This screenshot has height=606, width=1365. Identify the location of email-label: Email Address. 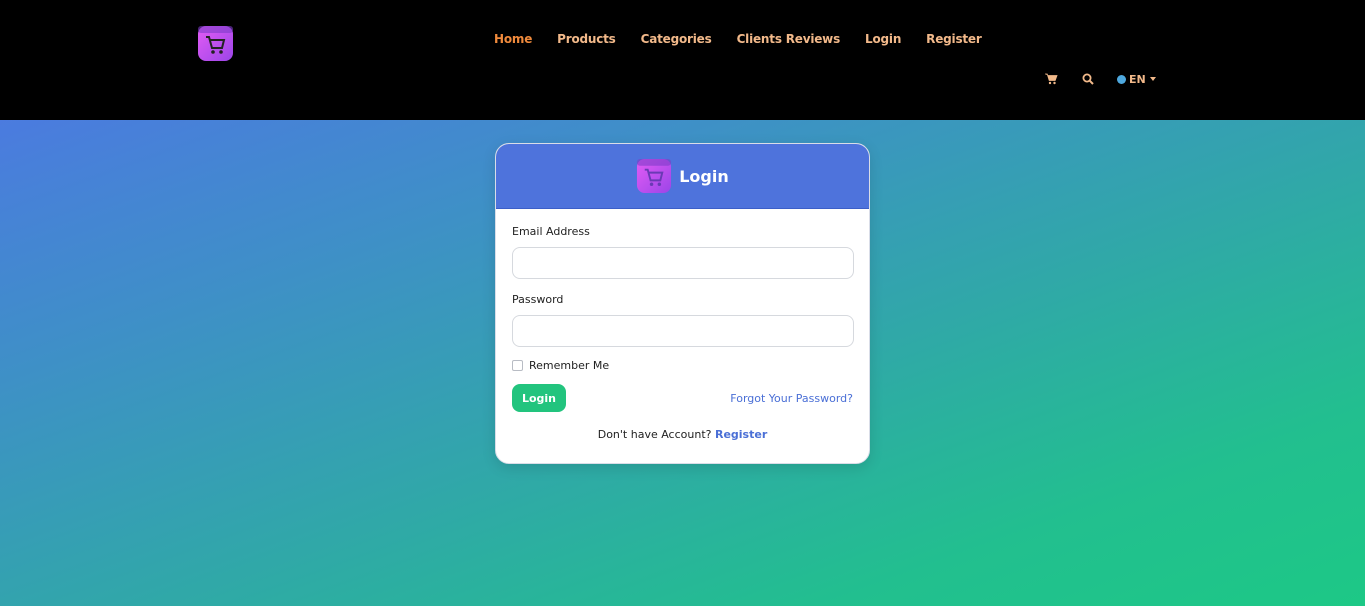
(551, 231).